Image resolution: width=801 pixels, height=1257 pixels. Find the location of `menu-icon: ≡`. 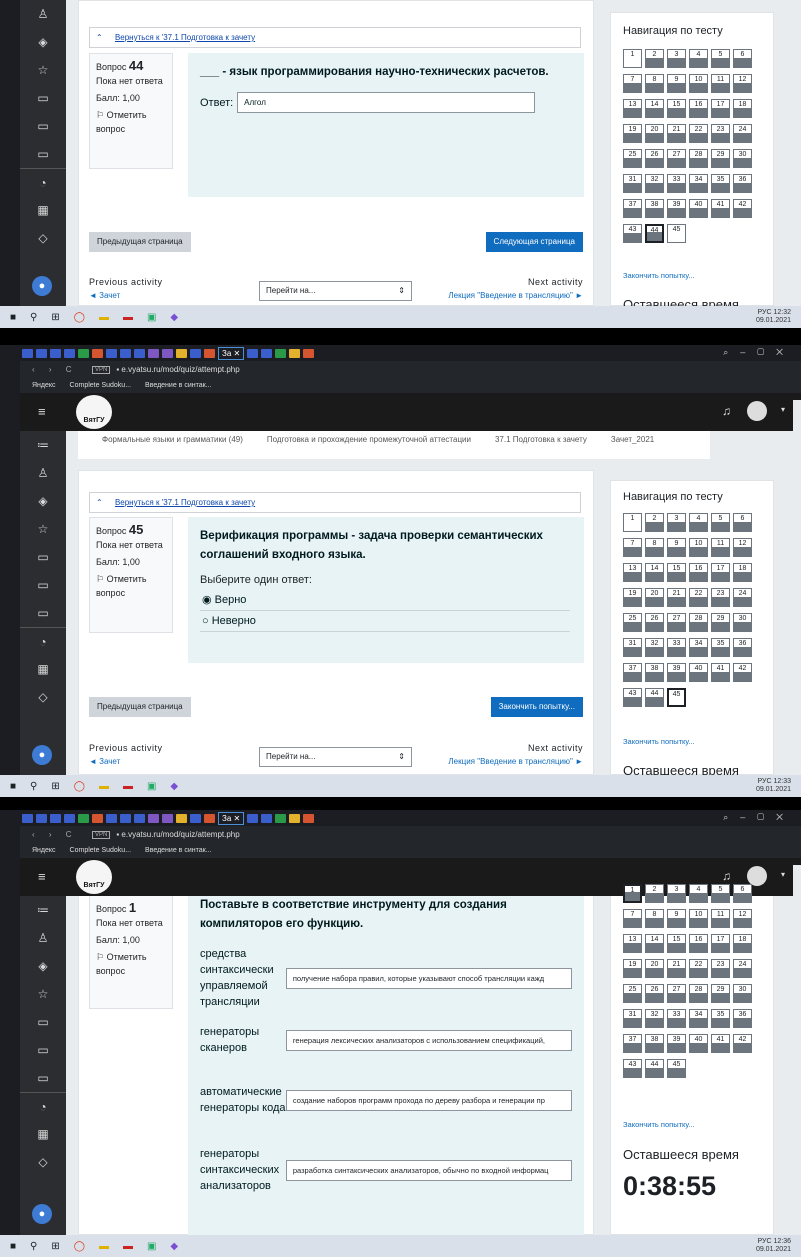

menu-icon: ≡ is located at coordinates (42, 876).